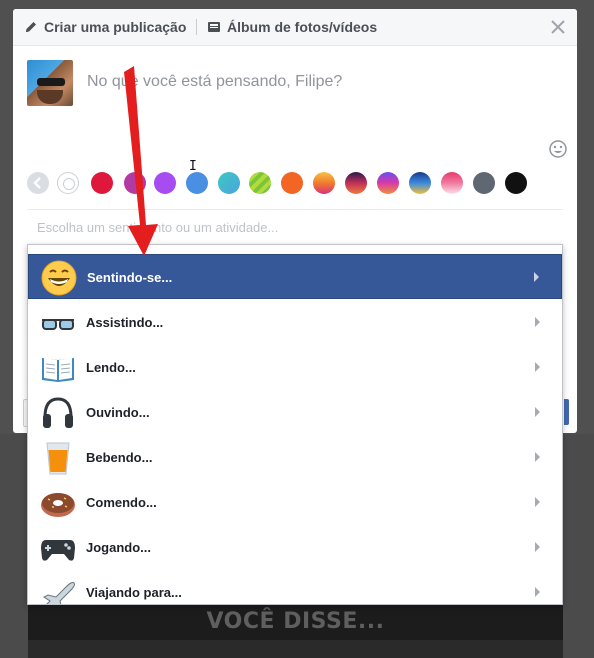 Image resolution: width=594 pixels, height=658 pixels. Describe the element at coordinates (58, 503) in the screenshot. I see `donut-icon` at that location.